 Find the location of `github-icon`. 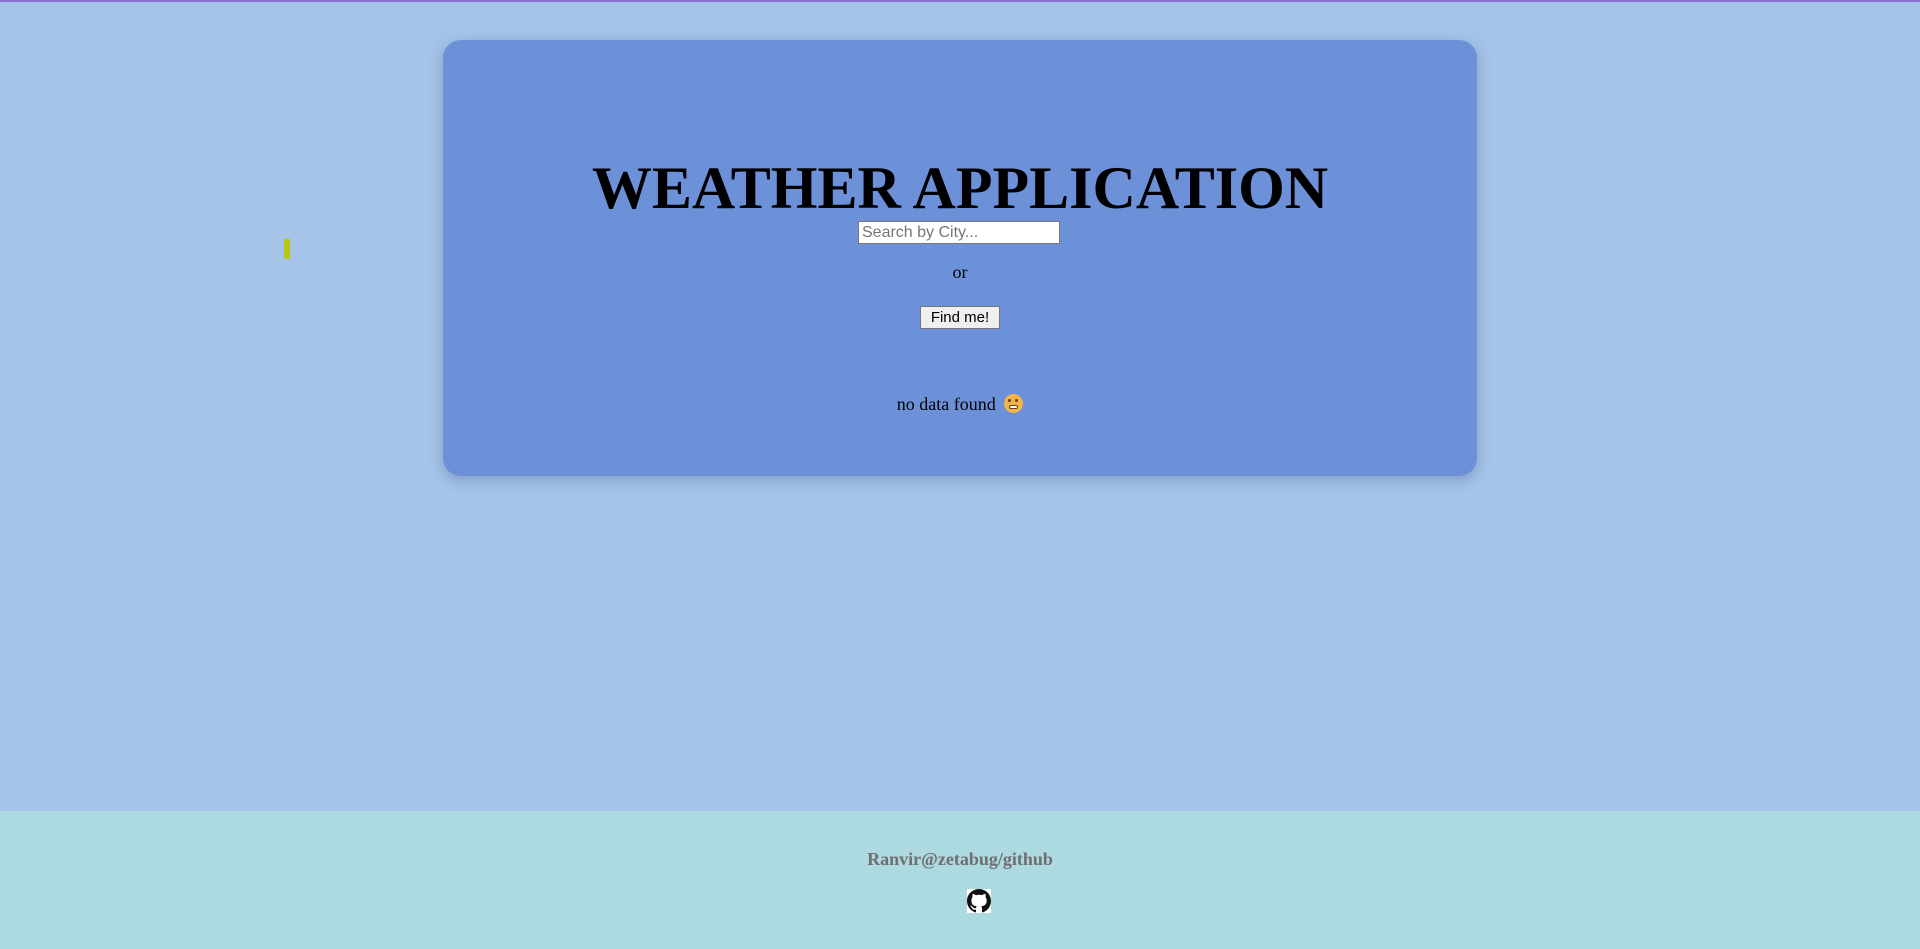

github-icon is located at coordinates (979, 901).